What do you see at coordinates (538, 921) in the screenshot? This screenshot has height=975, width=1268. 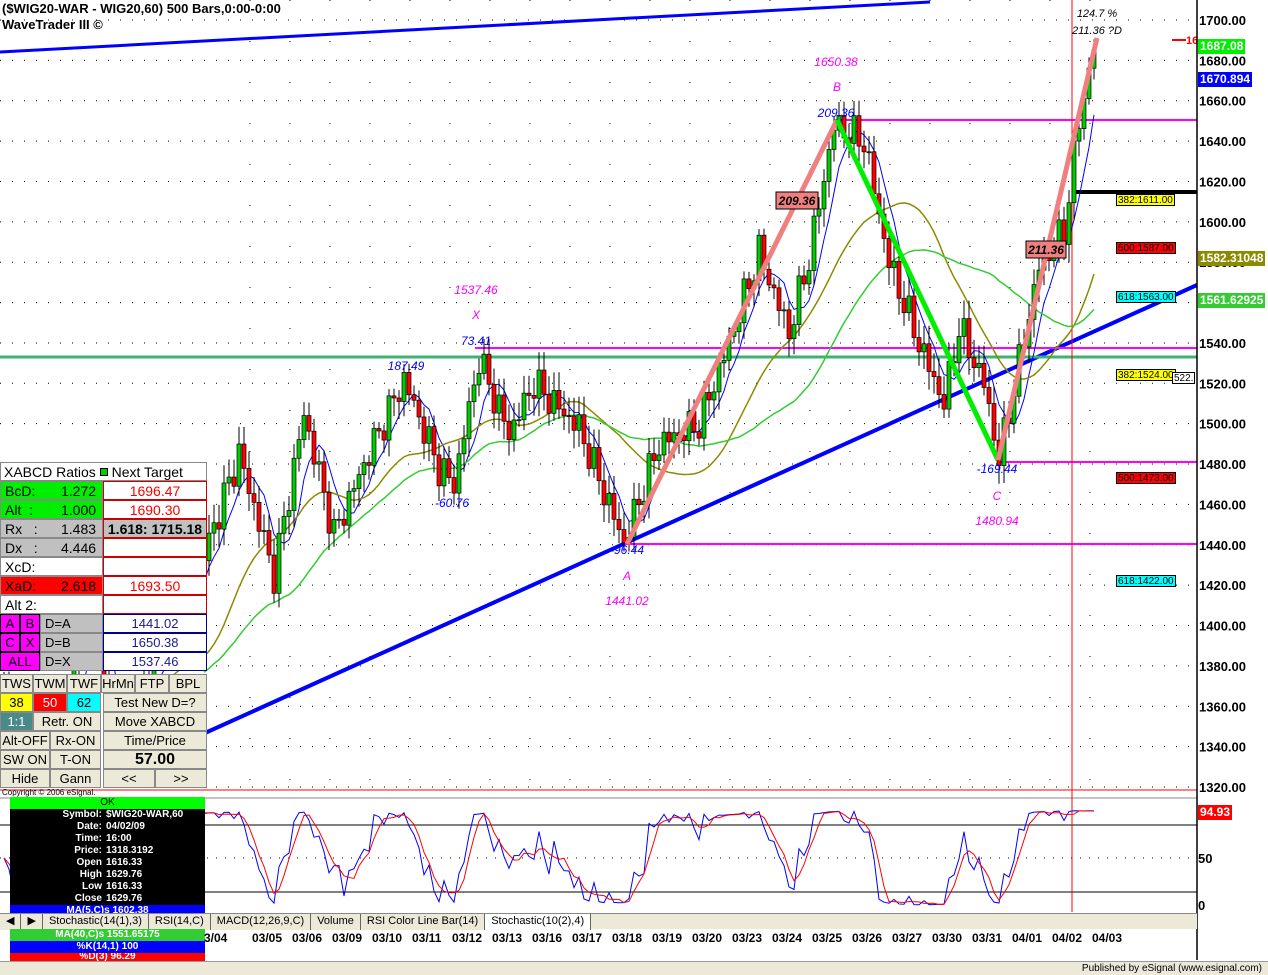 I see `study-tab: Stochastic(10(2),4)` at bounding box center [538, 921].